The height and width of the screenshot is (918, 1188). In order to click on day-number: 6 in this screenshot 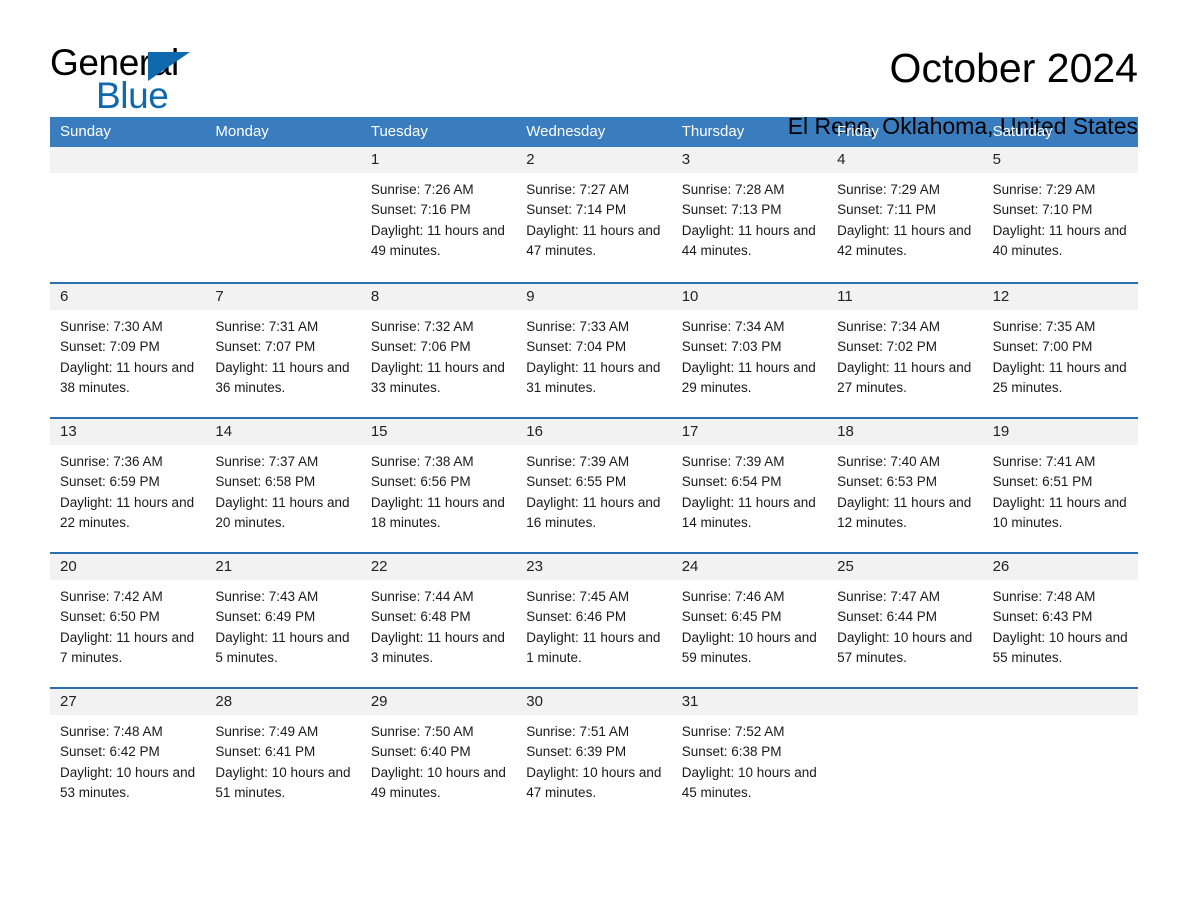, I will do `click(128, 297)`.